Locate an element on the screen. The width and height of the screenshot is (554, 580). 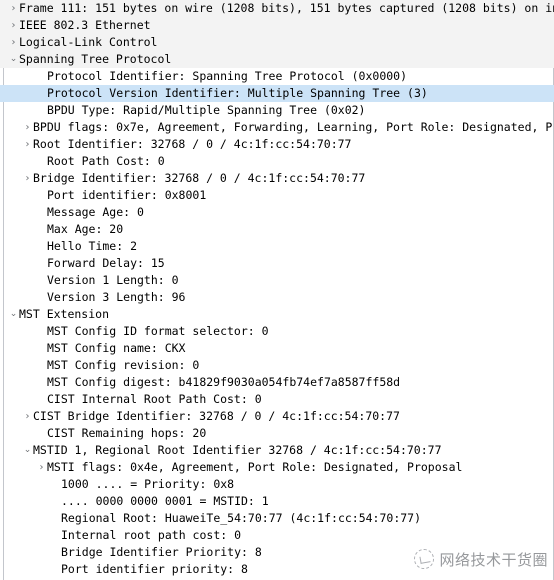
tree-row-label: Logical-Link Control is located at coordinates (88, 42).